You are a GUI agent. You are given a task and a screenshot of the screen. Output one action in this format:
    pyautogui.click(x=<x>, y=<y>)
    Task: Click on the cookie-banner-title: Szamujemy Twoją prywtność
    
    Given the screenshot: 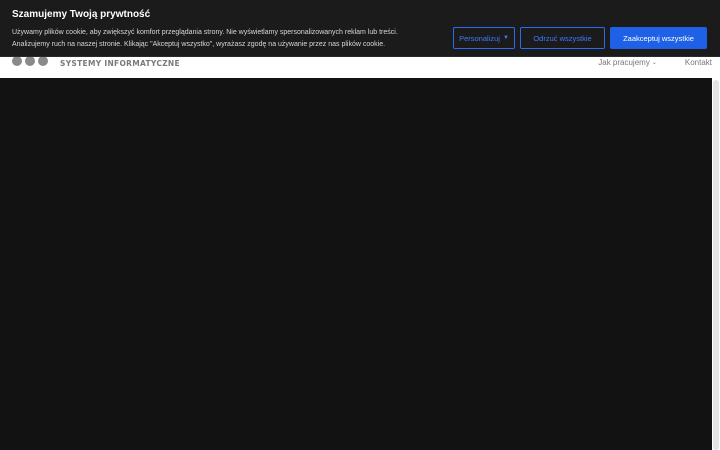 What is the action you would take?
    pyautogui.click(x=81, y=14)
    